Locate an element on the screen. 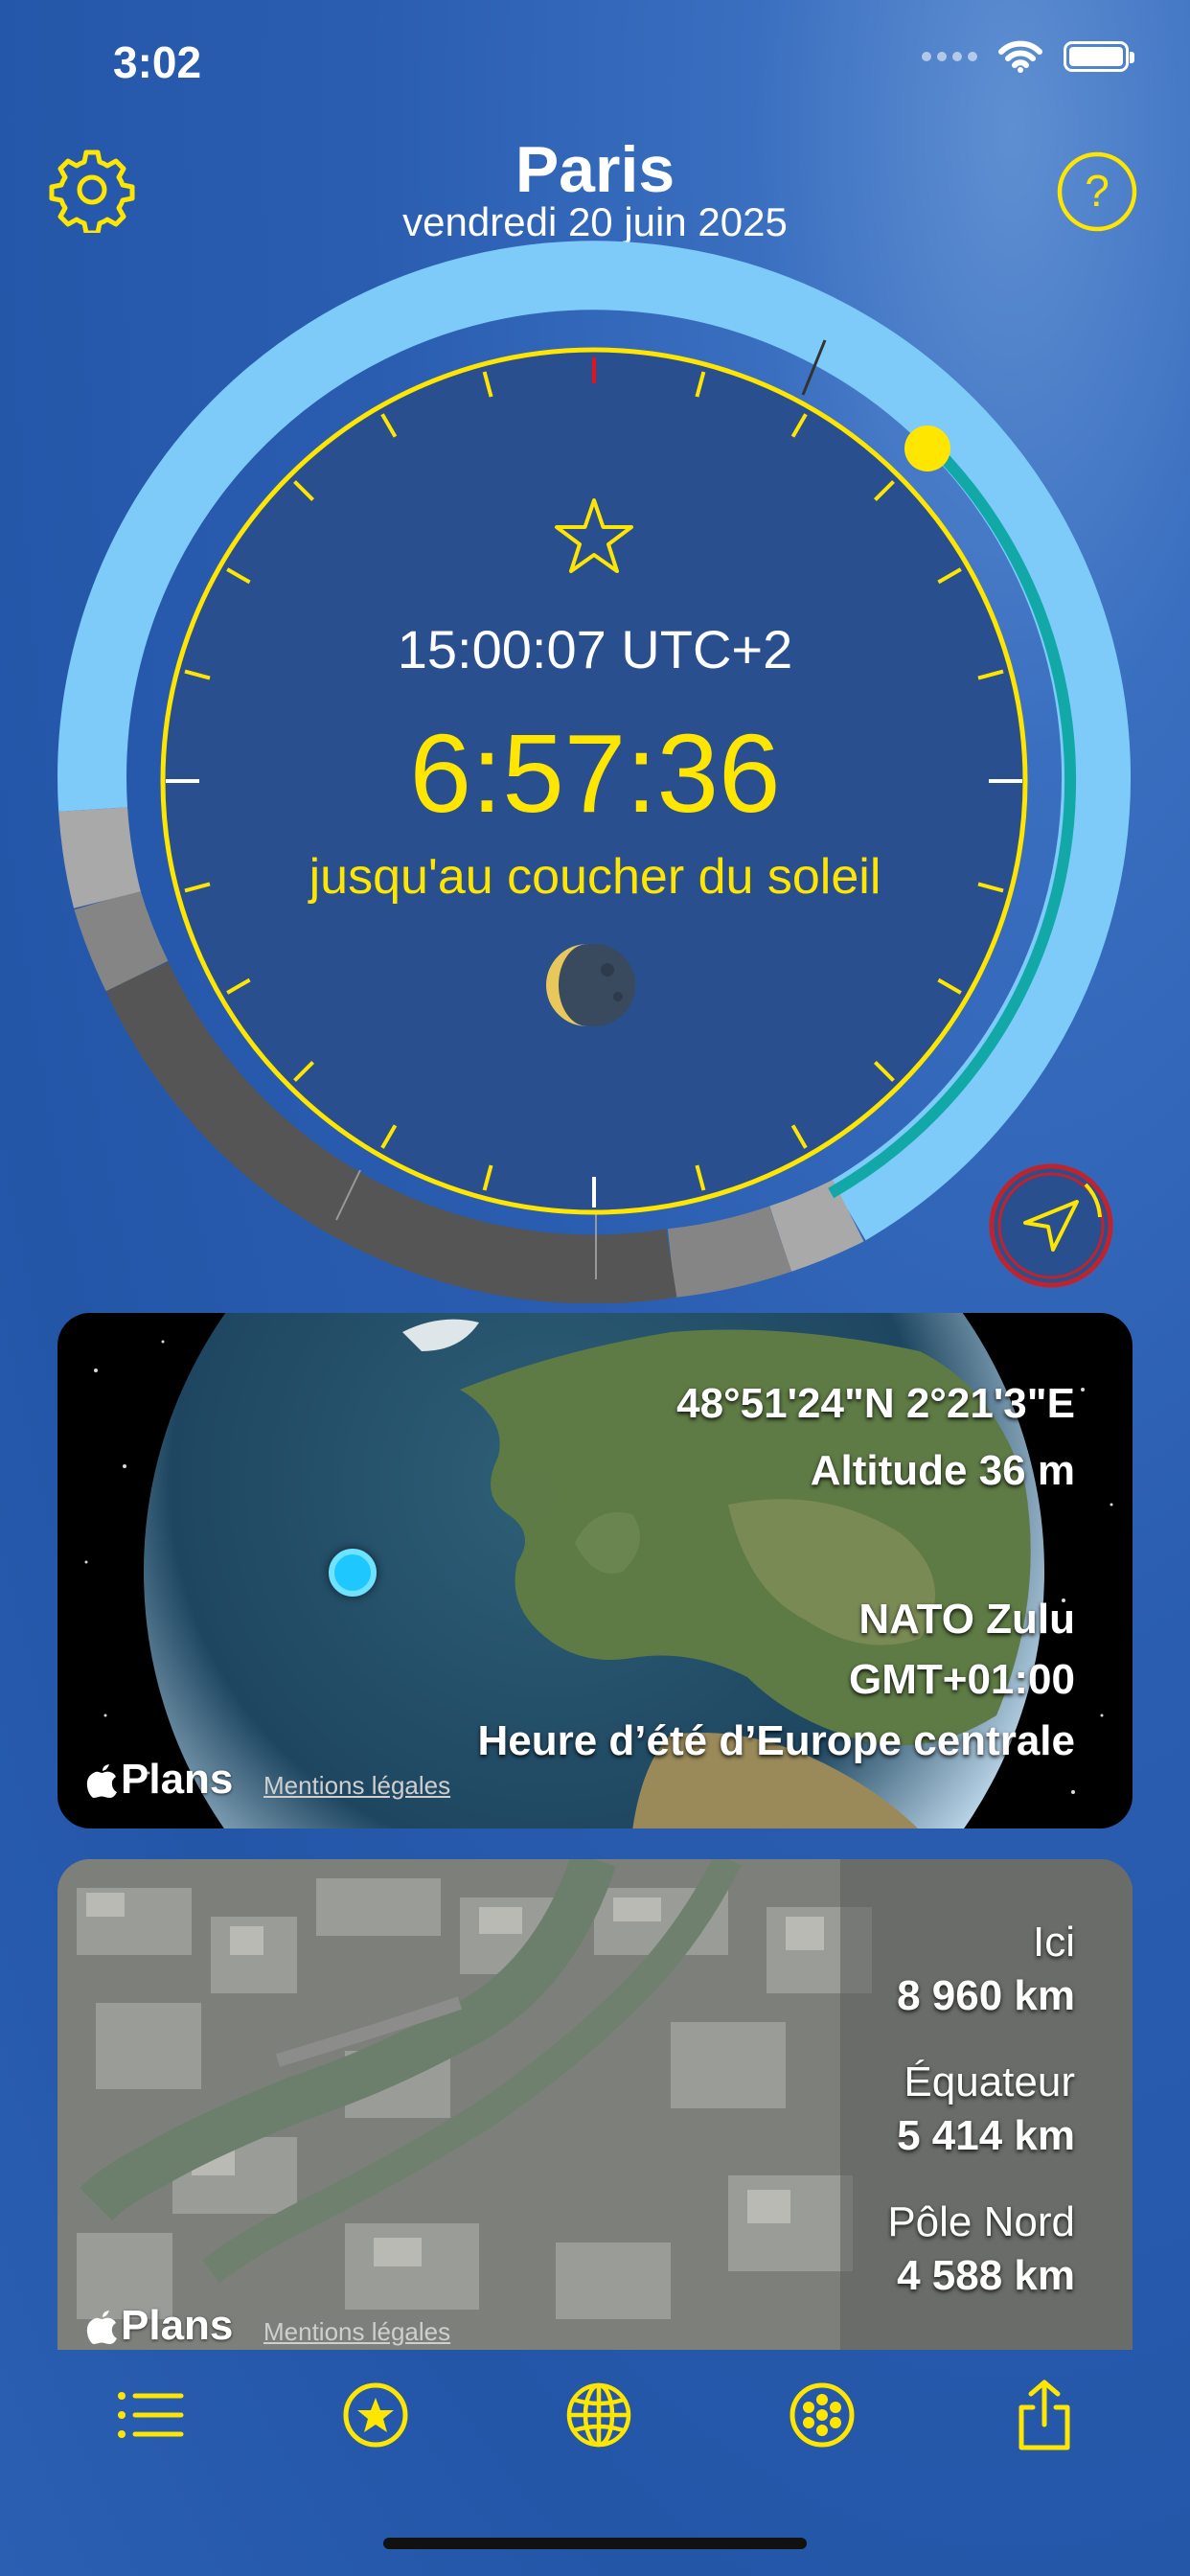  tab-planets is located at coordinates (822, 2415).